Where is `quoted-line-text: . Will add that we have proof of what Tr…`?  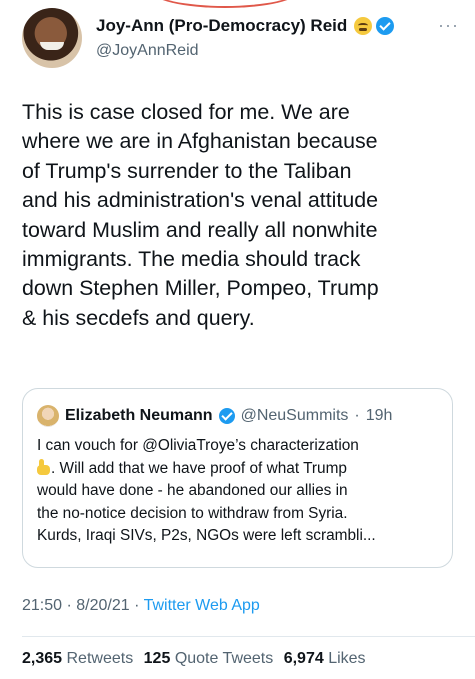 quoted-line-text: . Will add that we have proof of what Tr… is located at coordinates (199, 468).